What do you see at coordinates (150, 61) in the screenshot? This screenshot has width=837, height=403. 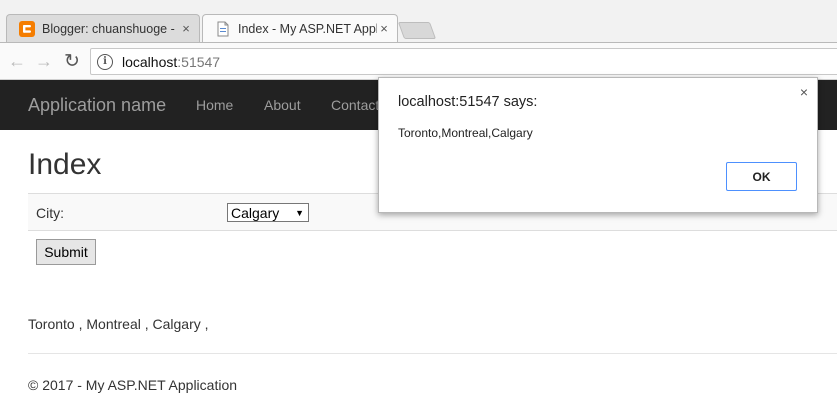 I see `url-host: localhost` at bounding box center [150, 61].